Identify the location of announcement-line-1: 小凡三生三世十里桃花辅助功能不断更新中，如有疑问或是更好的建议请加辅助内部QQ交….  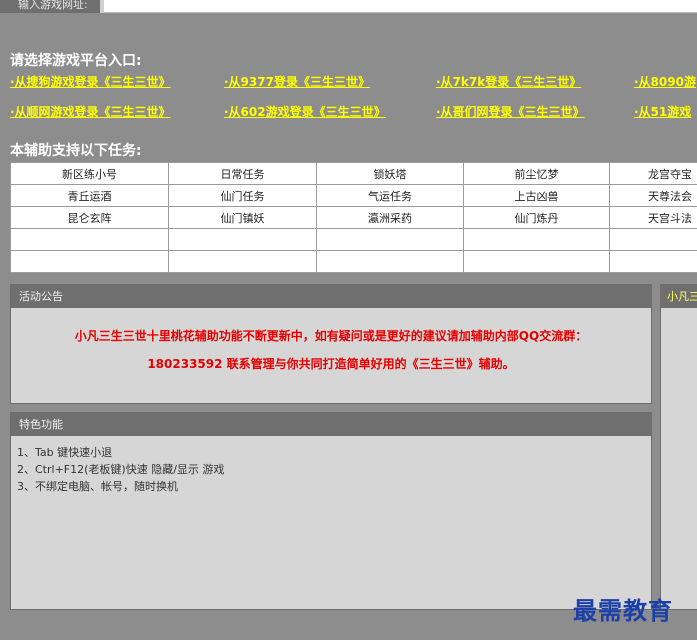
(331, 336).